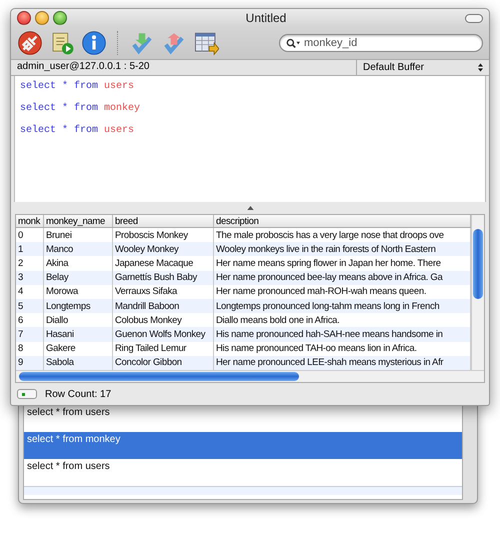 The height and width of the screenshot is (539, 500). I want to click on table-cell: Longtemps pronounced long-tahm means long in French, so click(342, 306).